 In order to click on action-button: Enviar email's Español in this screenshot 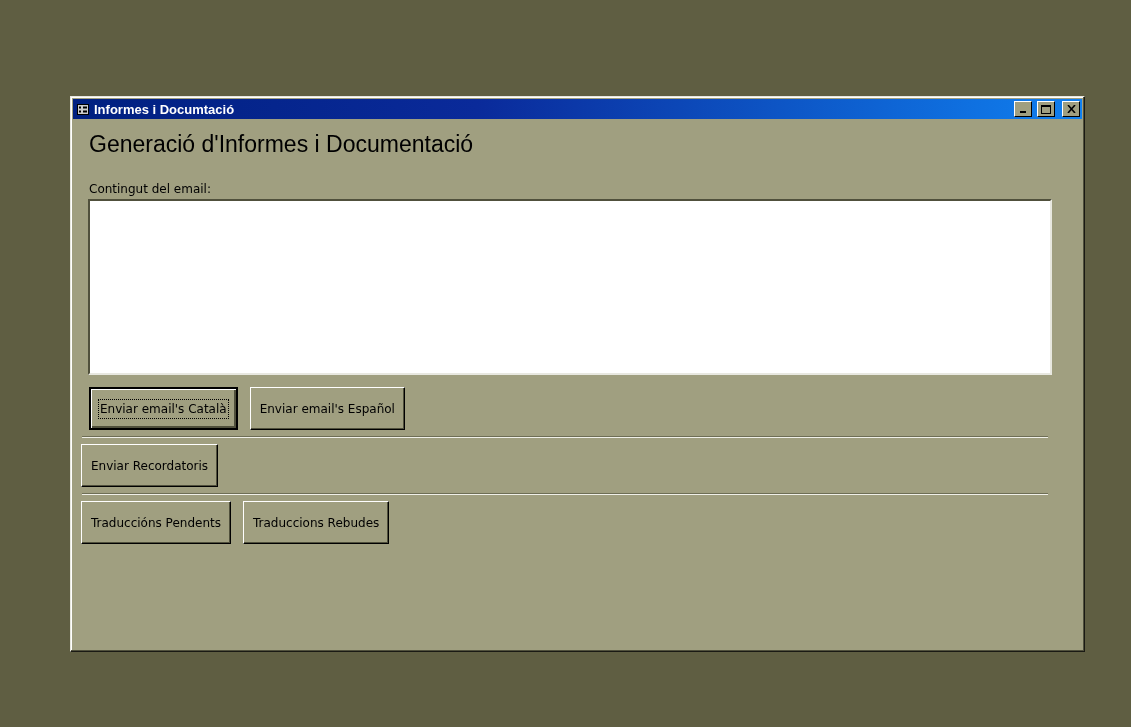, I will do `click(327, 408)`.